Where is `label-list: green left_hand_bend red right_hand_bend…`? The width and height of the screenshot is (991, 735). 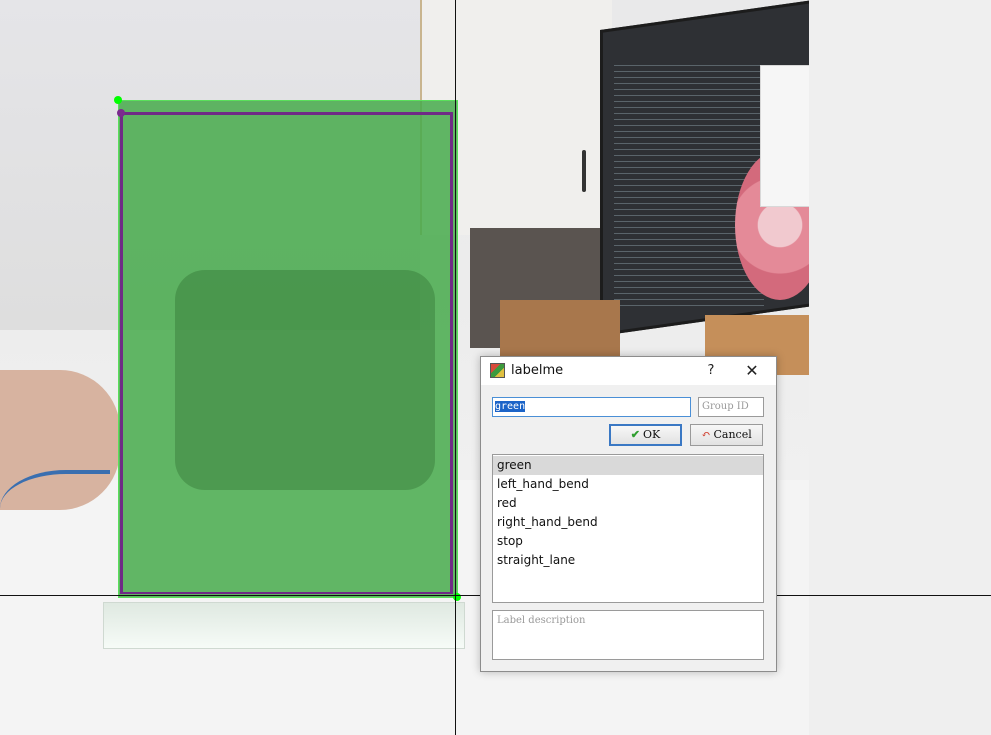
label-list: green left_hand_bend red right_hand_bend… is located at coordinates (628, 528).